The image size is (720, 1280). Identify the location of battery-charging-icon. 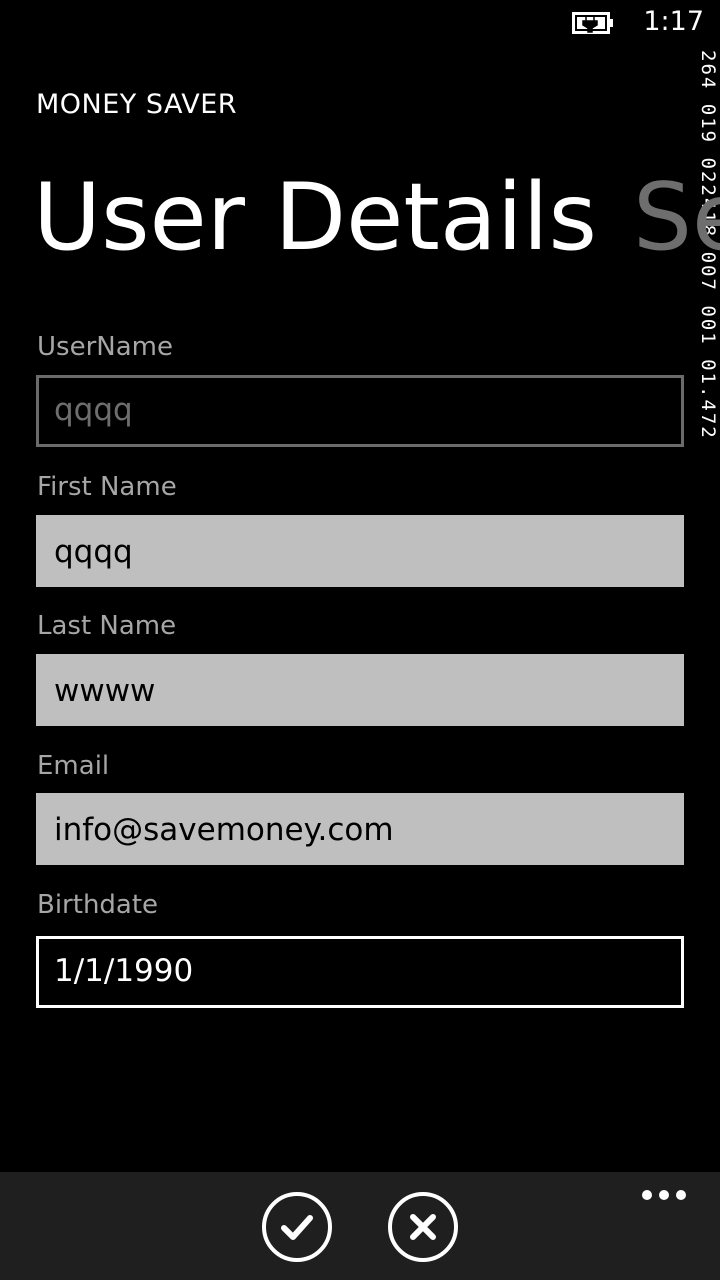
(592, 23).